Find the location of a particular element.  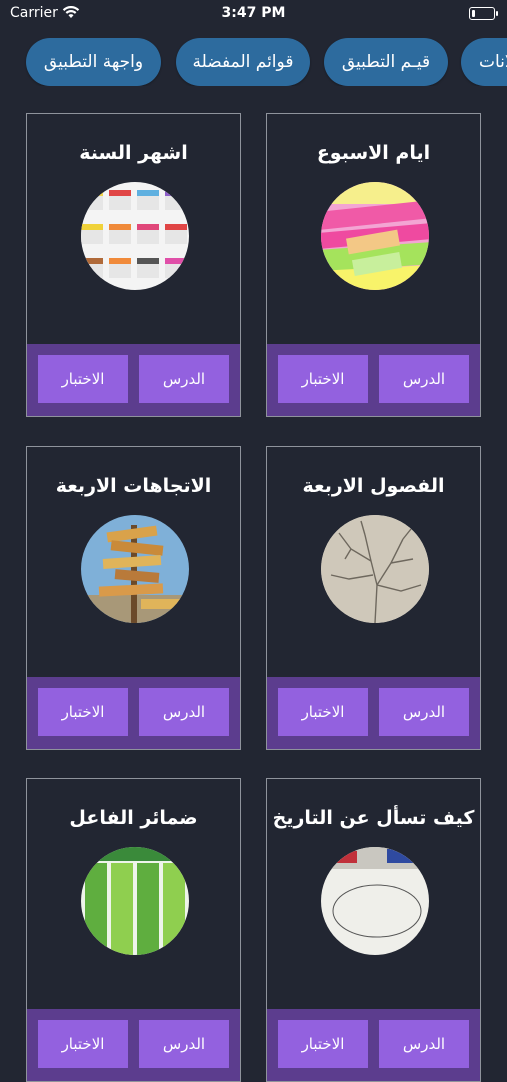

tab-favorites: قوائم المفضلة is located at coordinates (243, 62).